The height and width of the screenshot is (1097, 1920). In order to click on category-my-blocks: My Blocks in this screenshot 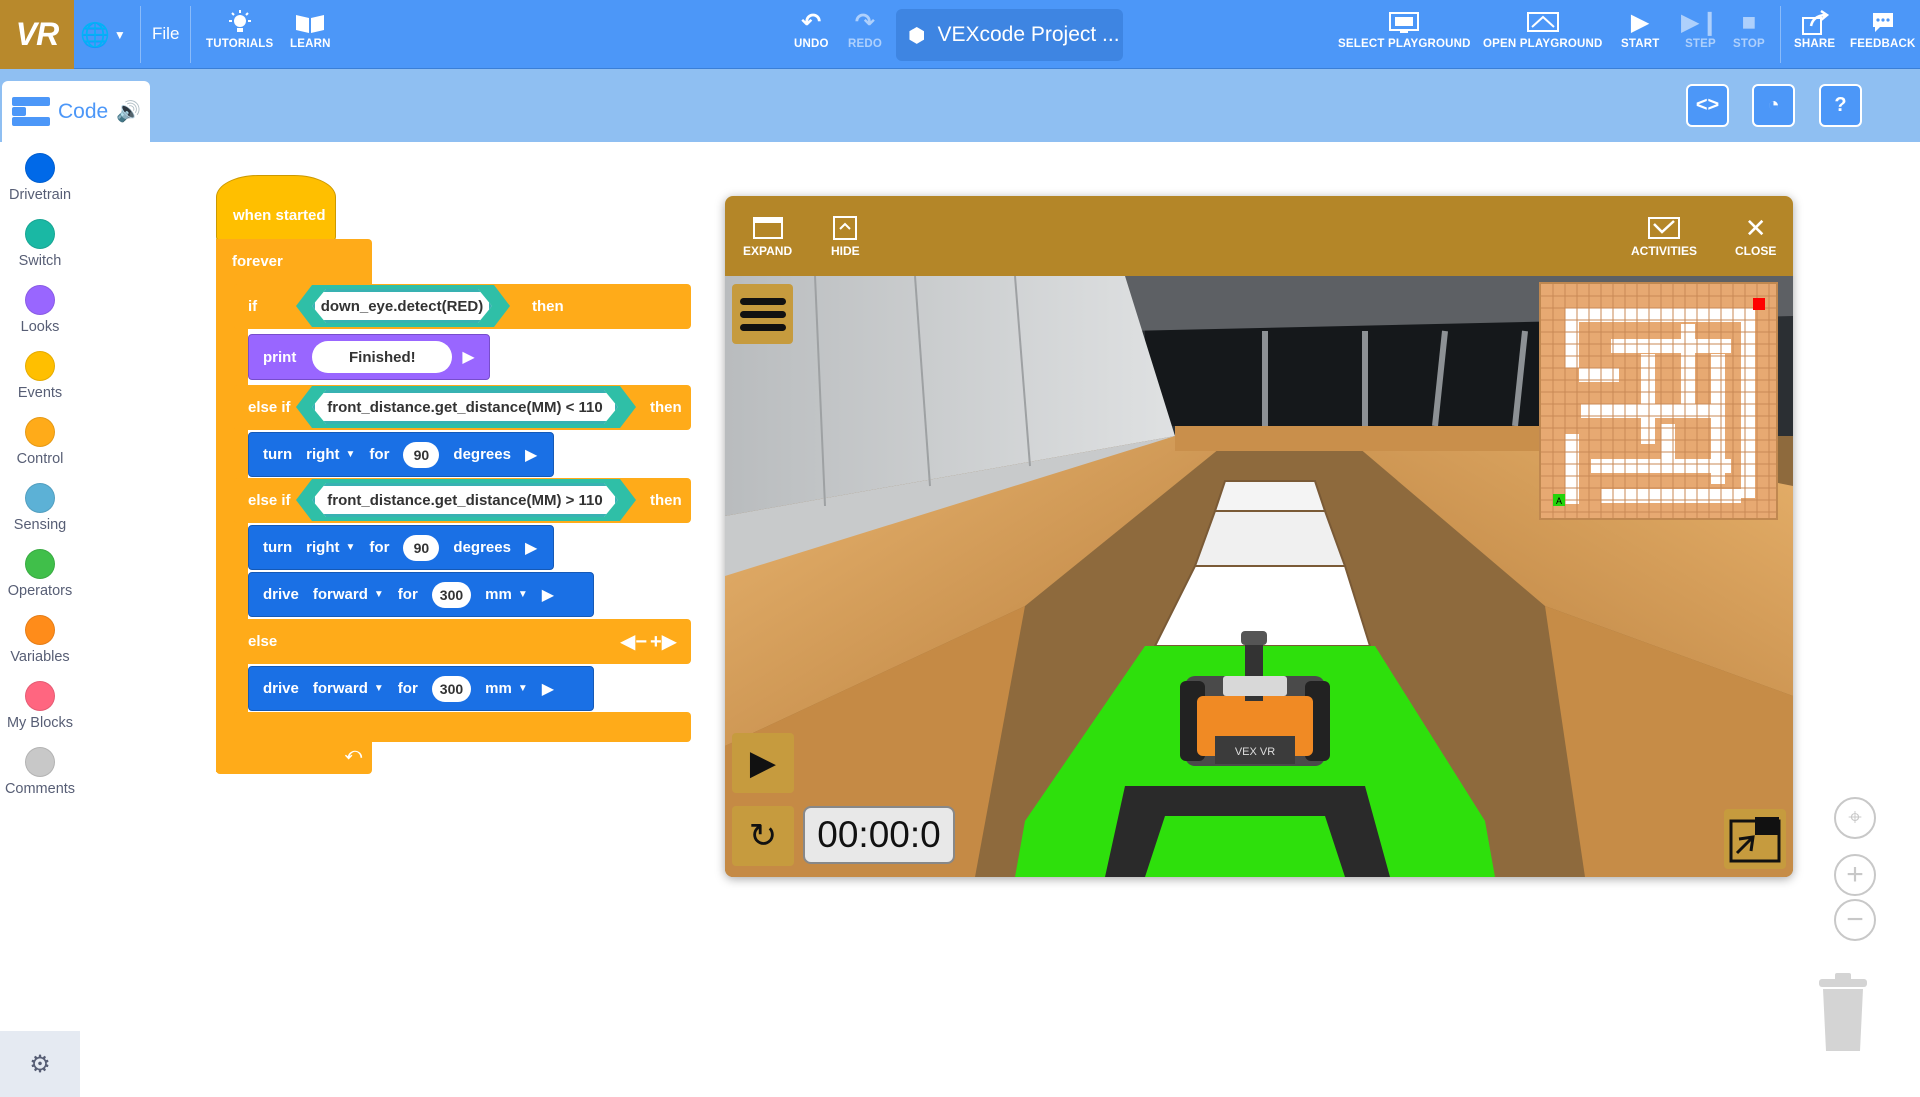, I will do `click(40, 706)`.